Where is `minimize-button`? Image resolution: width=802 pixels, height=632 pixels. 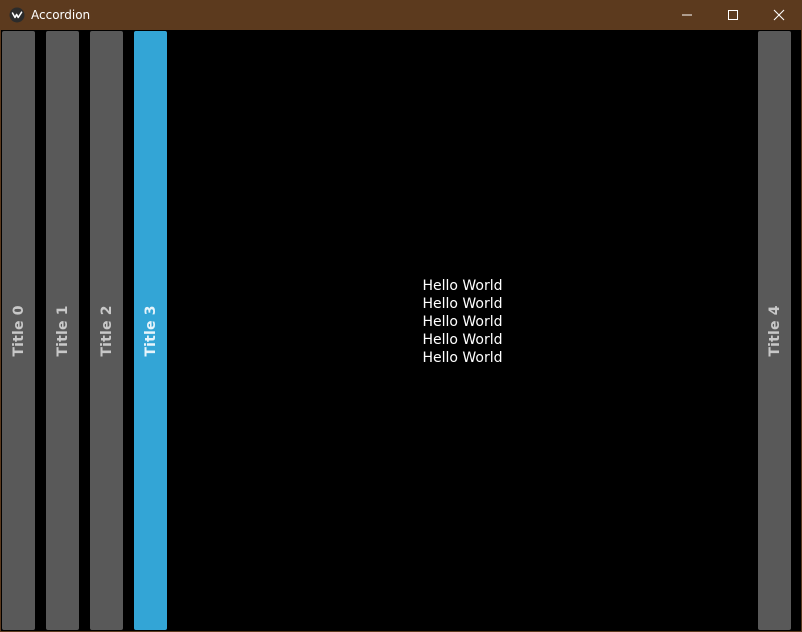 minimize-button is located at coordinates (687, 15).